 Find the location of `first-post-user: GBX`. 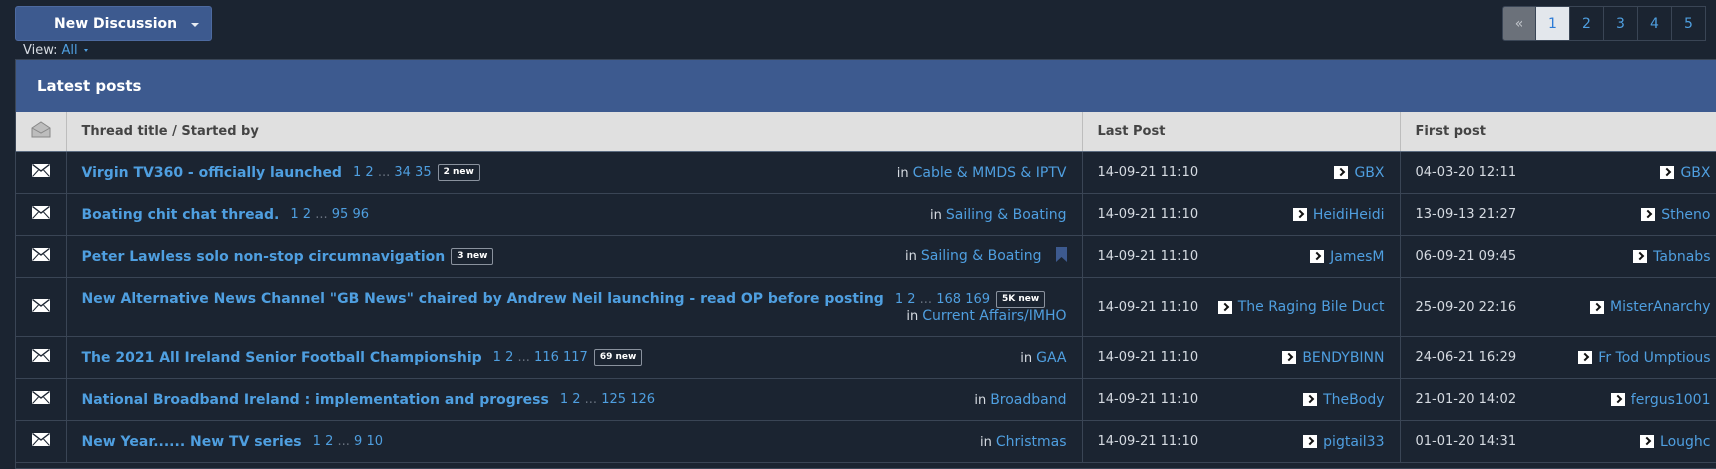

first-post-user: GBX is located at coordinates (1695, 173).